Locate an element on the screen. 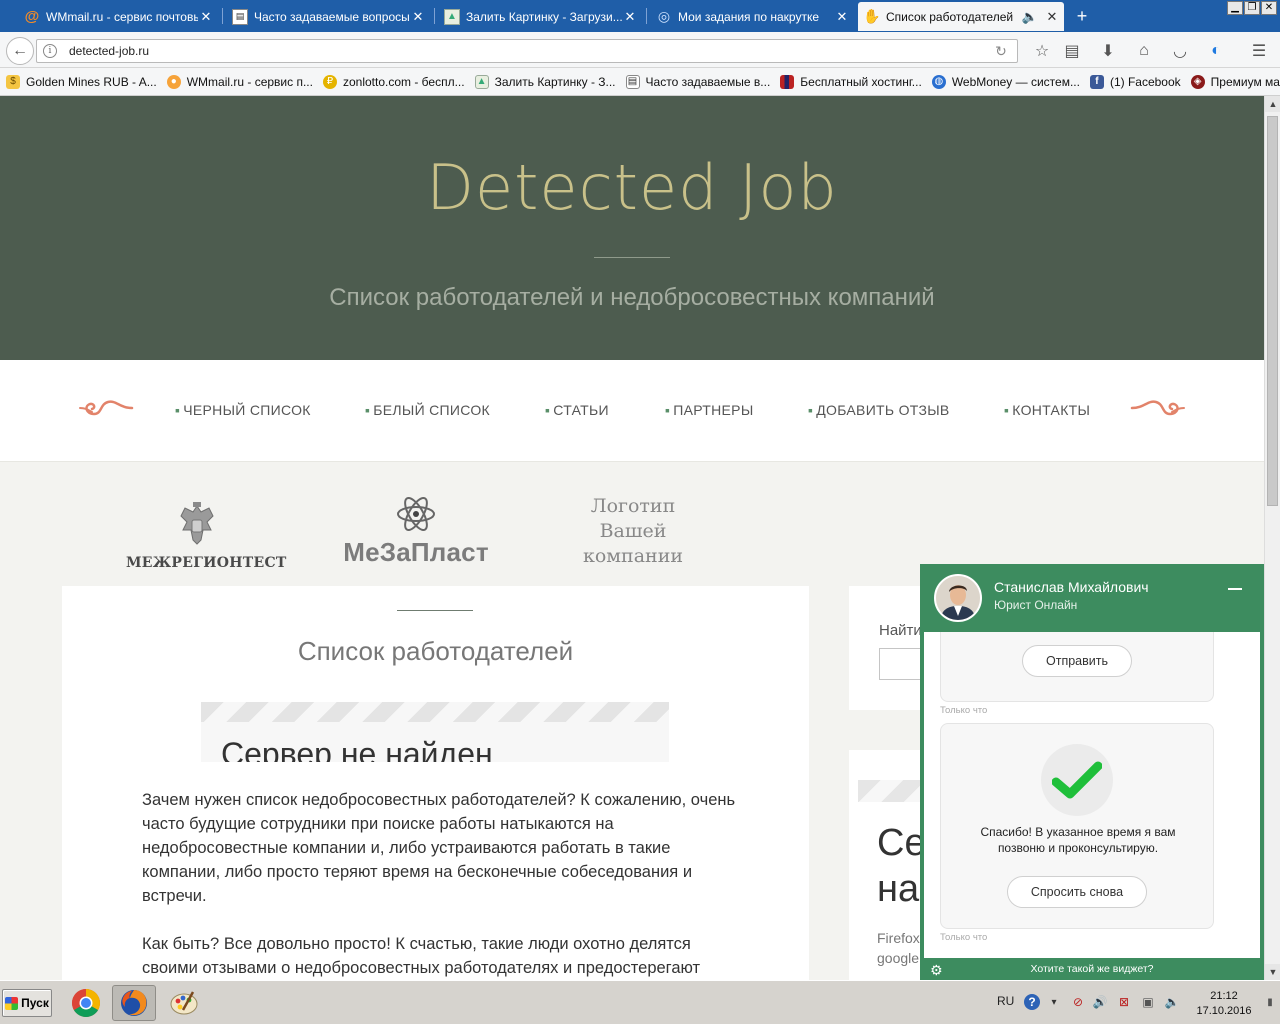 This screenshot has height=1024, width=1280. bookmark-label: (1) Facebook is located at coordinates (1145, 81).